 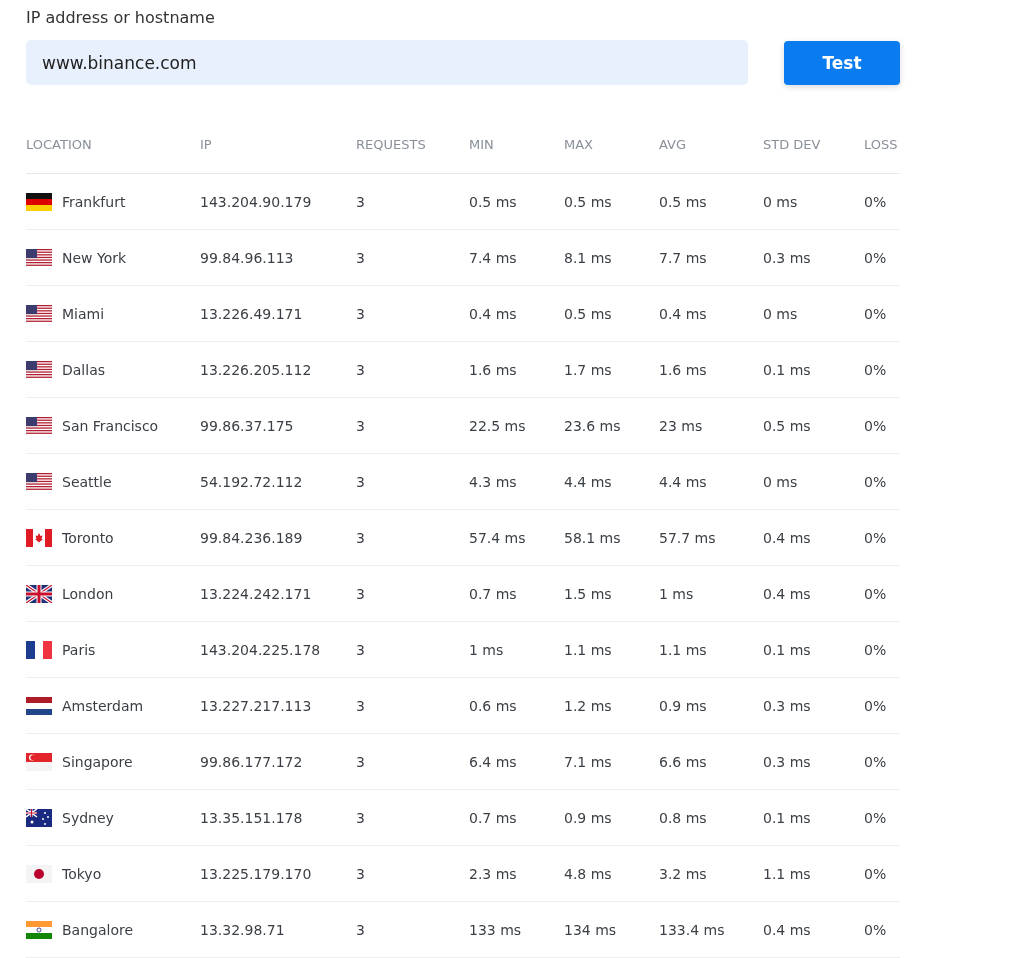 What do you see at coordinates (692, 929) in the screenshot?
I see `table-cell: 133.4 ms` at bounding box center [692, 929].